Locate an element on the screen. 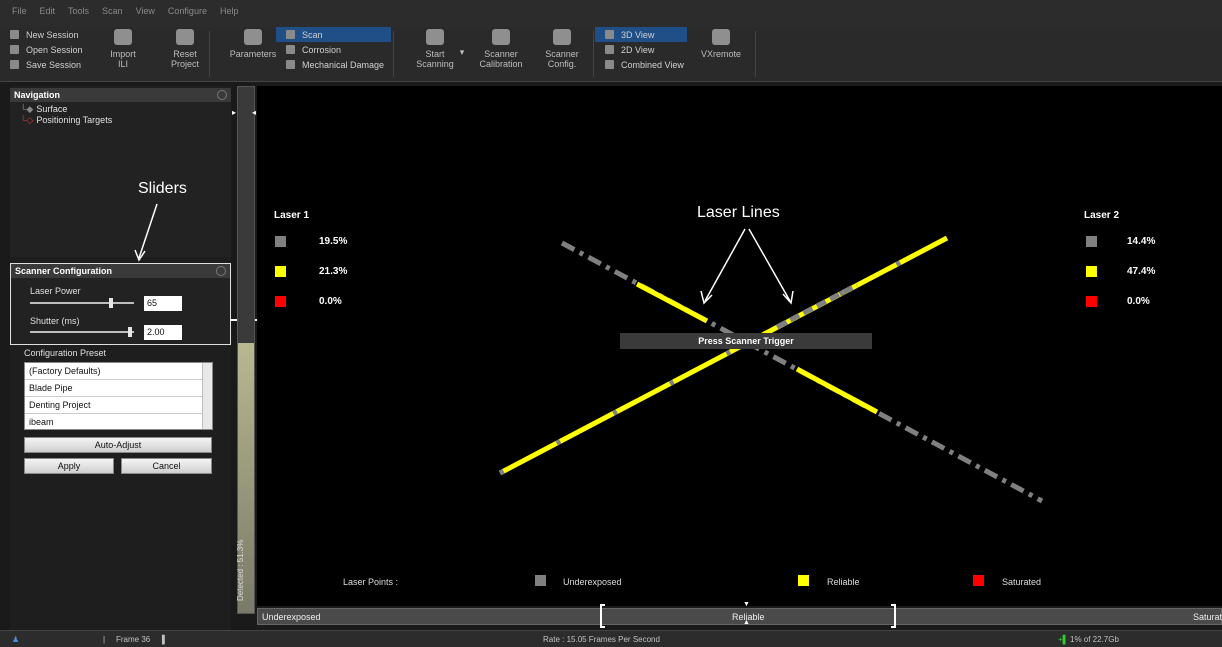 The width and height of the screenshot is (1222, 647). save-session-button: Save Session is located at coordinates (47, 64).